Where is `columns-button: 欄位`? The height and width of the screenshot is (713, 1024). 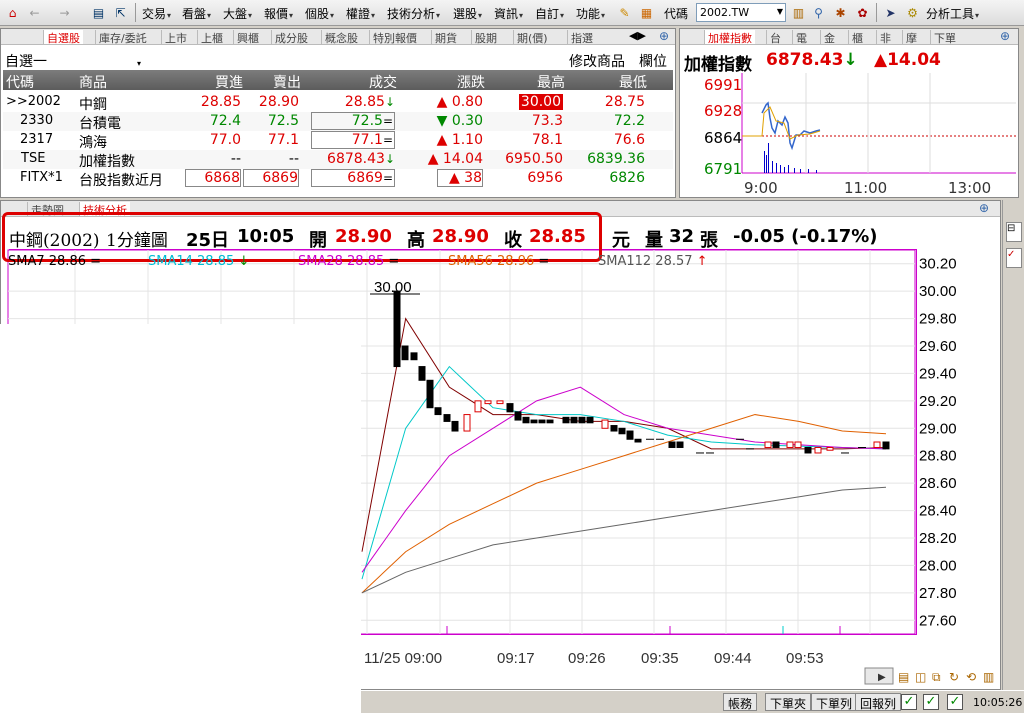 columns-button: 欄位 is located at coordinates (653, 61).